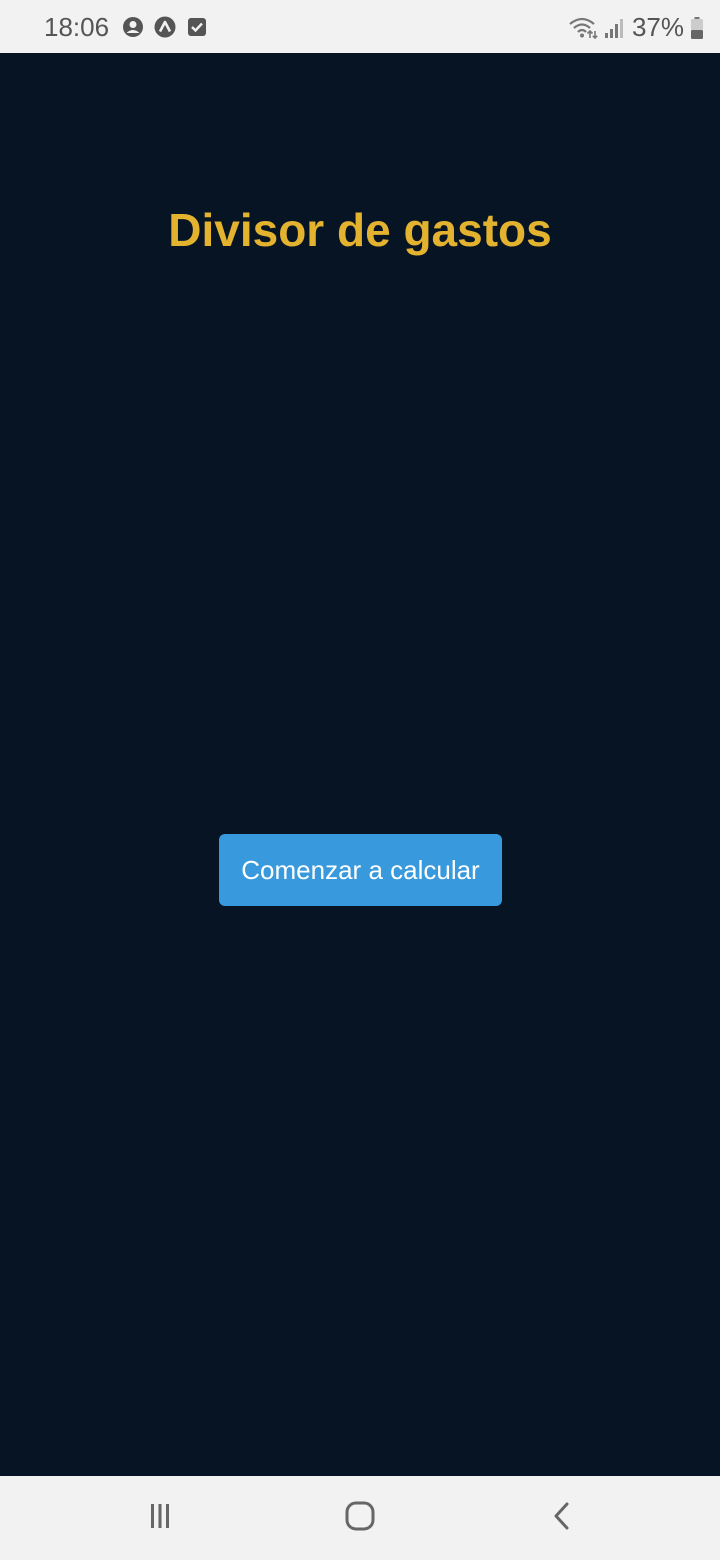 The width and height of the screenshot is (720, 1560). I want to click on battery-percentage: 37%, so click(657, 27).